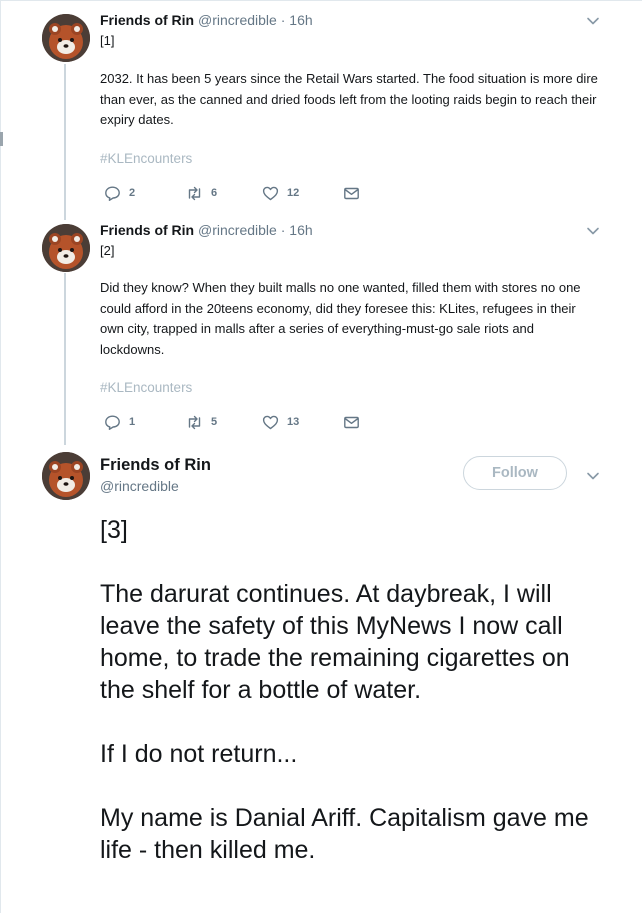 This screenshot has width=642, height=913. What do you see at coordinates (201, 422) in the screenshot?
I see `retweet-button: 5` at bounding box center [201, 422].